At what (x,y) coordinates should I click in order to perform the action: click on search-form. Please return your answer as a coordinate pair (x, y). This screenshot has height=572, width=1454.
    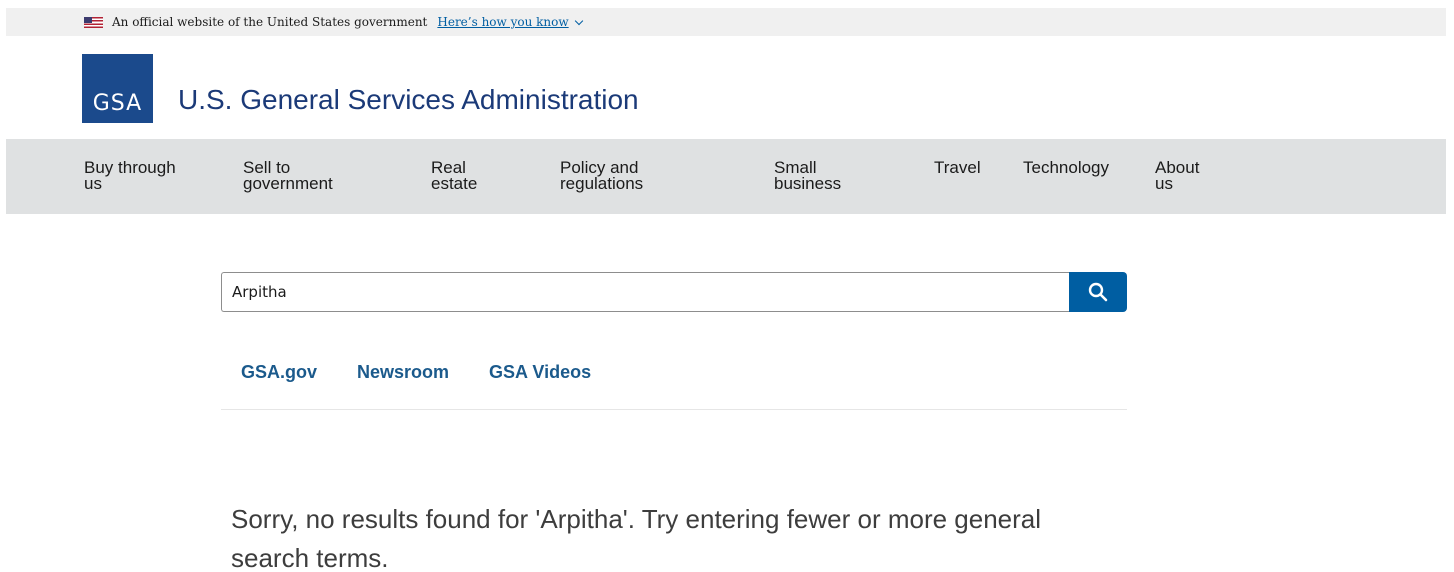
    Looking at the image, I should click on (674, 292).